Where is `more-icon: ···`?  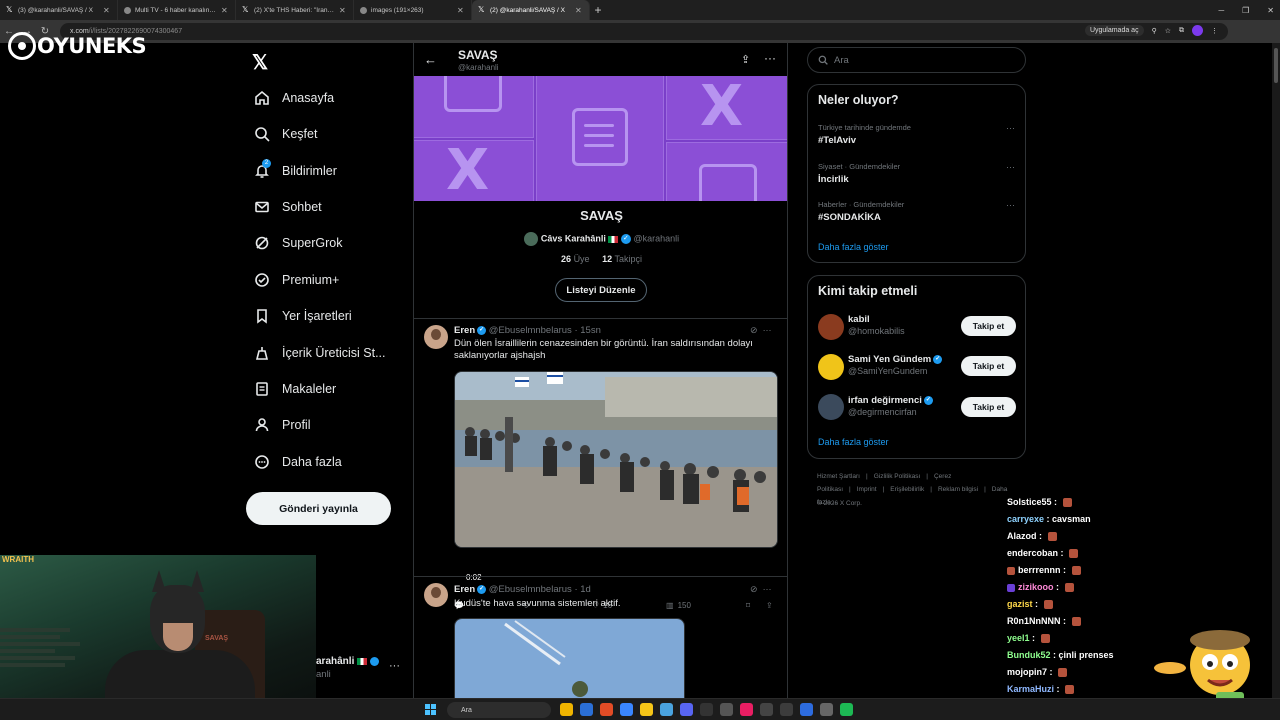
more-icon: ··· is located at coordinates (770, 58).